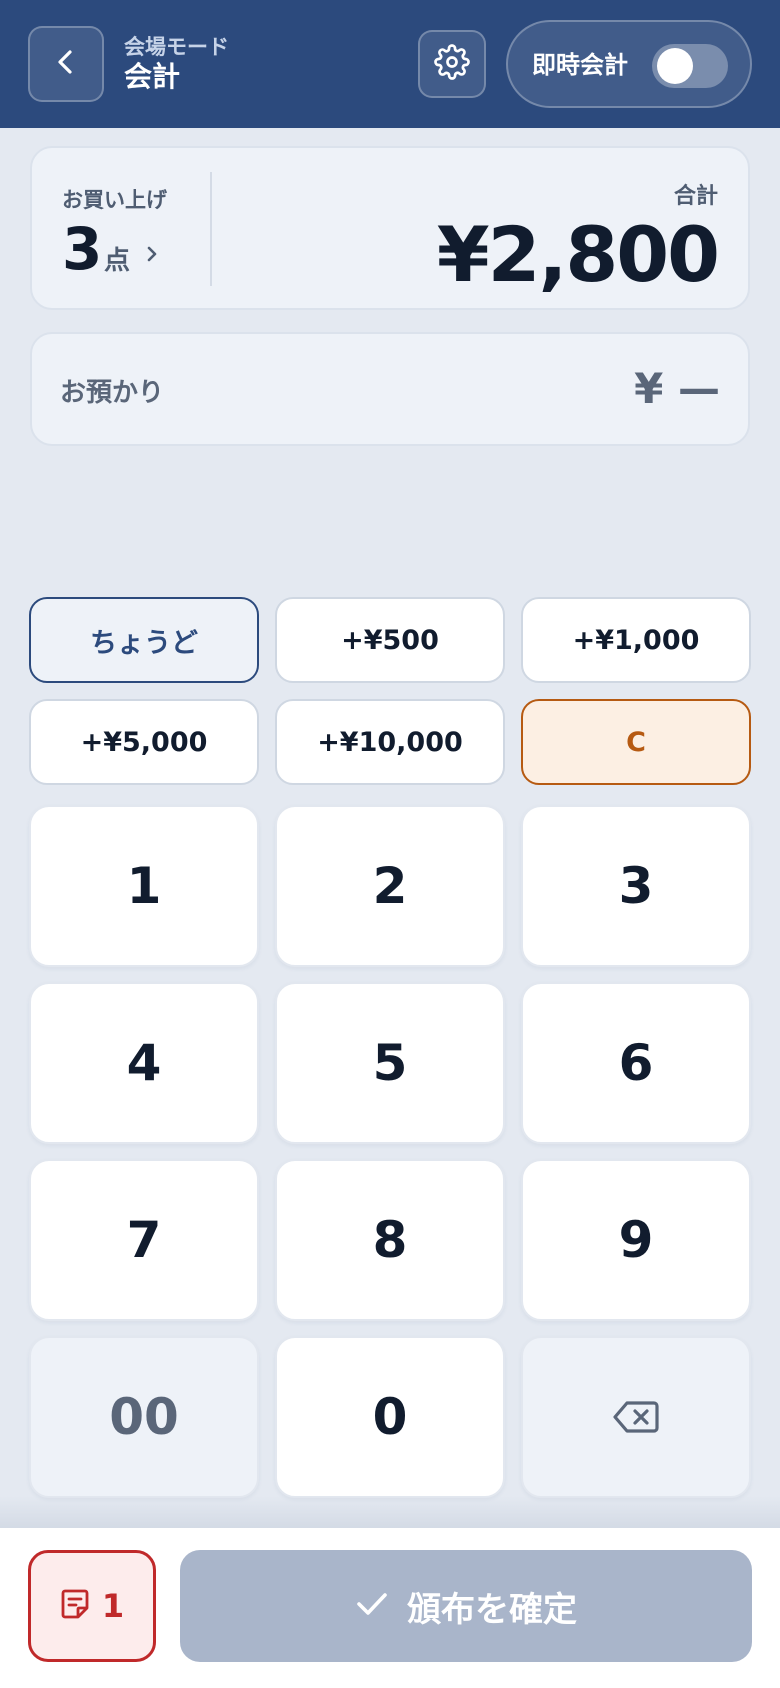 This screenshot has height=1688, width=780. What do you see at coordinates (144, 742) in the screenshot?
I see `add-5000-button: +¥5,000` at bounding box center [144, 742].